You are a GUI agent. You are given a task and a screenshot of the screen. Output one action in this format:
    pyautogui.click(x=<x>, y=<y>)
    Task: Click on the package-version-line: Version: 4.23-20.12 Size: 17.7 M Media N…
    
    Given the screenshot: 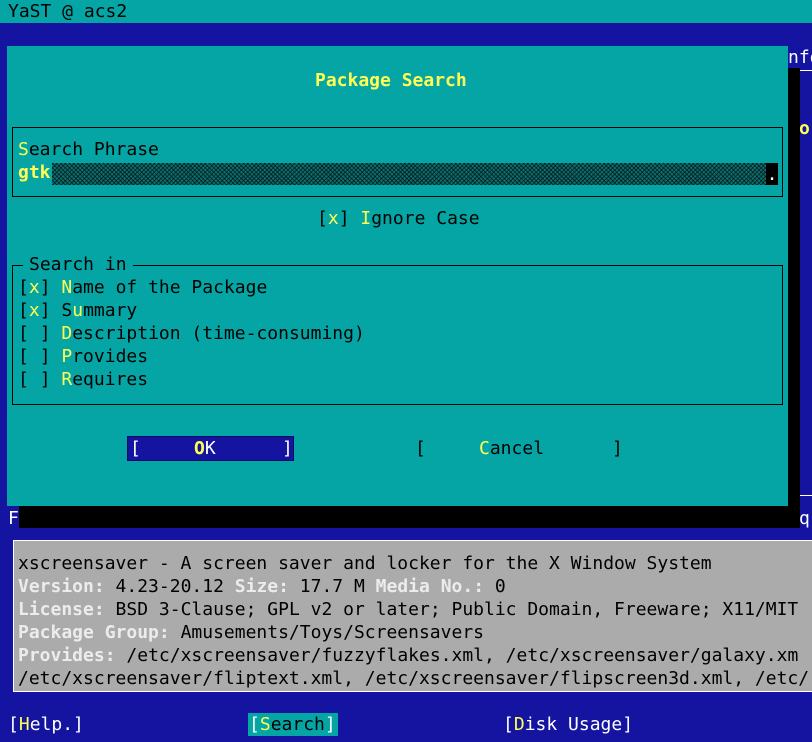 What is the action you would take?
    pyautogui.click(x=262, y=586)
    